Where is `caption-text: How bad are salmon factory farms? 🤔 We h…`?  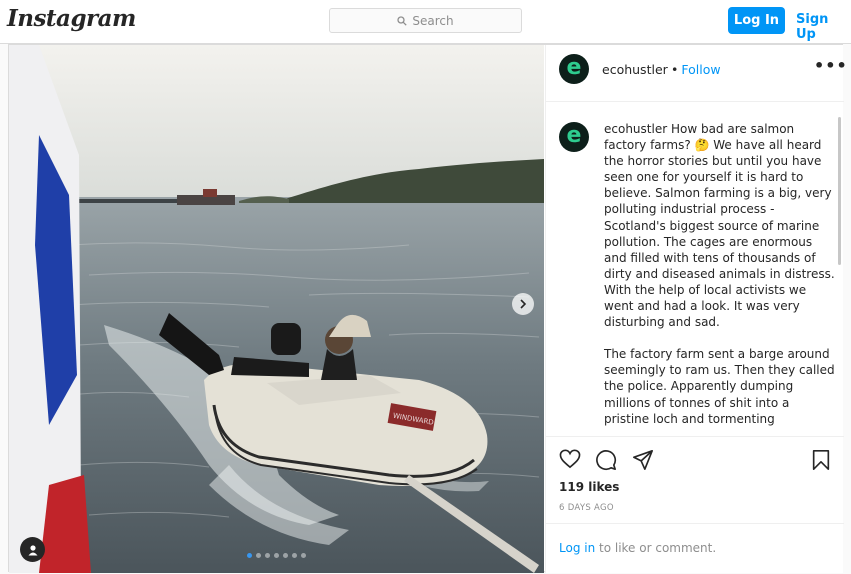
caption-text: How bad are salmon factory farms? 🤔 We h… is located at coordinates (719, 226).